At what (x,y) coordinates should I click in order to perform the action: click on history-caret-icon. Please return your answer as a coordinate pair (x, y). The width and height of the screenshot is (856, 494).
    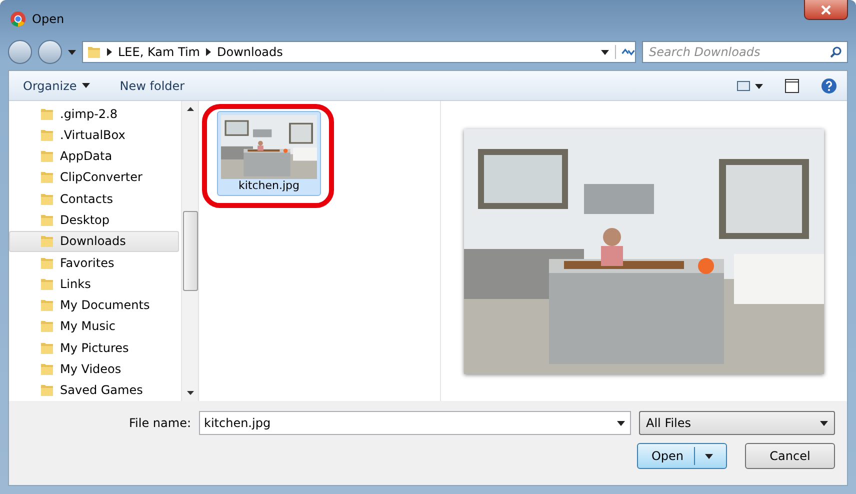
    Looking at the image, I should click on (72, 52).